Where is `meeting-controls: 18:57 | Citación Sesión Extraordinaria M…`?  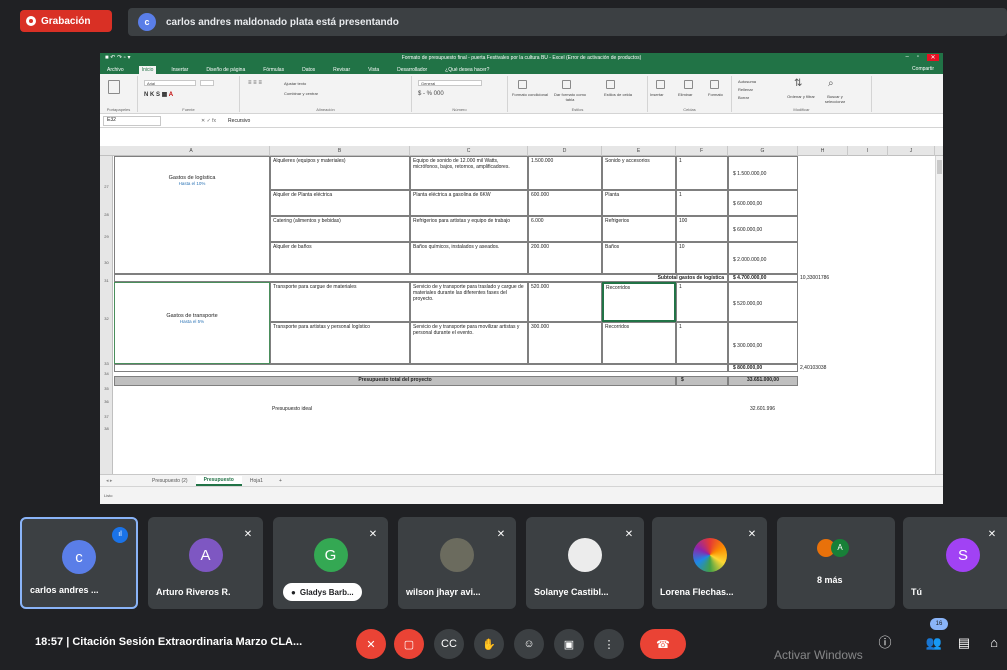 meeting-controls: 18:57 | Citación Sesión Extraordinaria M… is located at coordinates (503, 641).